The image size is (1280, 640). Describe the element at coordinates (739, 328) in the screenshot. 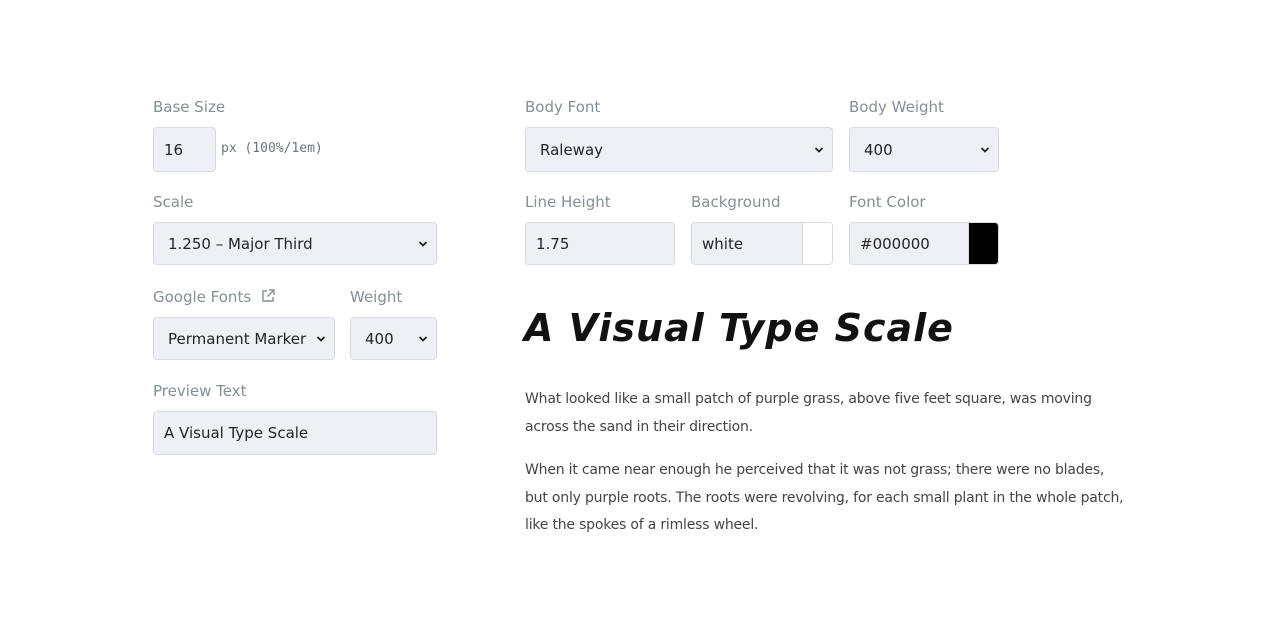

I see `preview-heading: A Visual Type Scale` at that location.